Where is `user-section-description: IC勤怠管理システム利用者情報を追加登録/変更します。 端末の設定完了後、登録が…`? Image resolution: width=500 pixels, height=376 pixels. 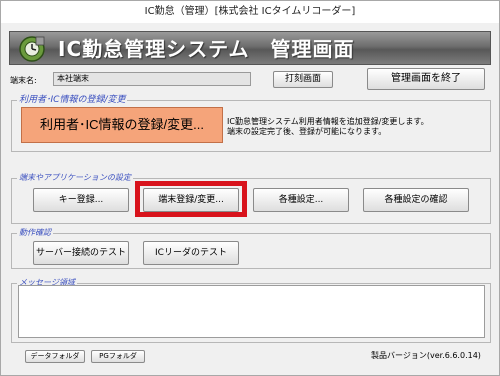 user-section-description: IC勤怠管理システム利用者情報を追加登録/変更します。 端末の設定完了後、登録が… is located at coordinates (357, 127).